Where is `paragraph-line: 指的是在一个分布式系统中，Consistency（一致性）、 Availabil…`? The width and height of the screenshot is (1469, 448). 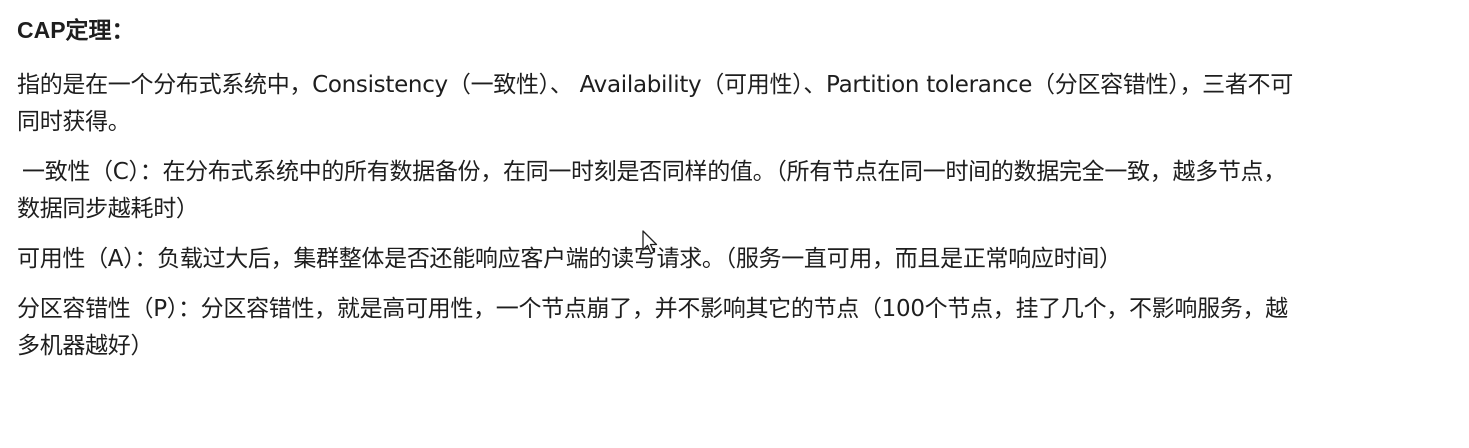
paragraph-line: 指的是在一个分布式系统中，Consistency（一致性）、 Availabil… is located at coordinates (655, 85).